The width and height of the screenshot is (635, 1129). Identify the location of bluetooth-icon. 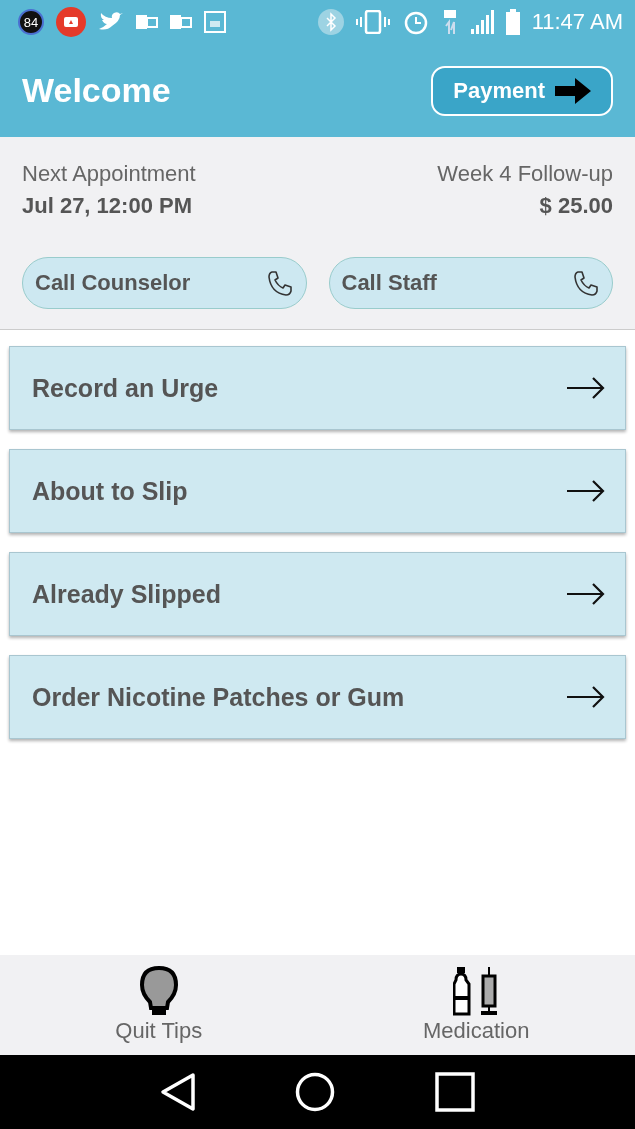
(330, 22).